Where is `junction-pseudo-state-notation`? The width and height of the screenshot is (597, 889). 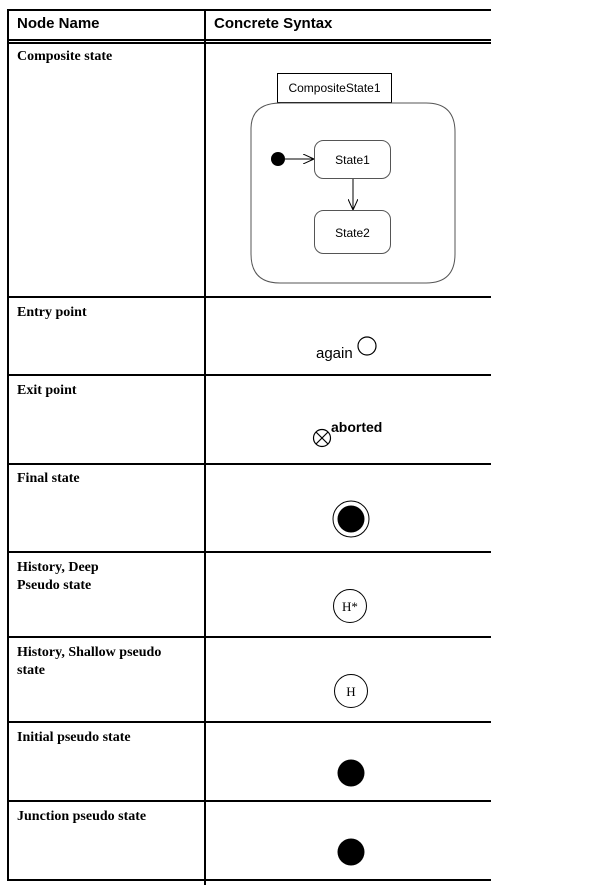 junction-pseudo-state-notation is located at coordinates (348, 840).